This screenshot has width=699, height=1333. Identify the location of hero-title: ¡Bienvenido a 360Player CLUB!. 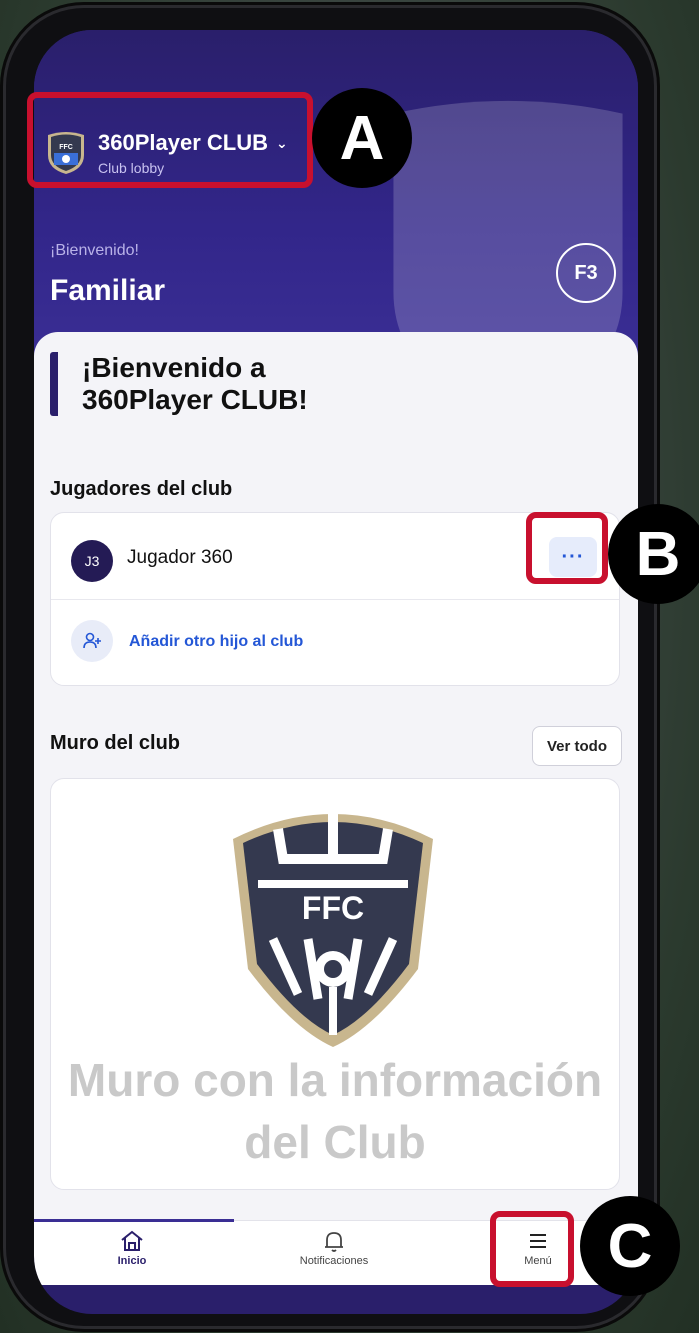
(226, 384).